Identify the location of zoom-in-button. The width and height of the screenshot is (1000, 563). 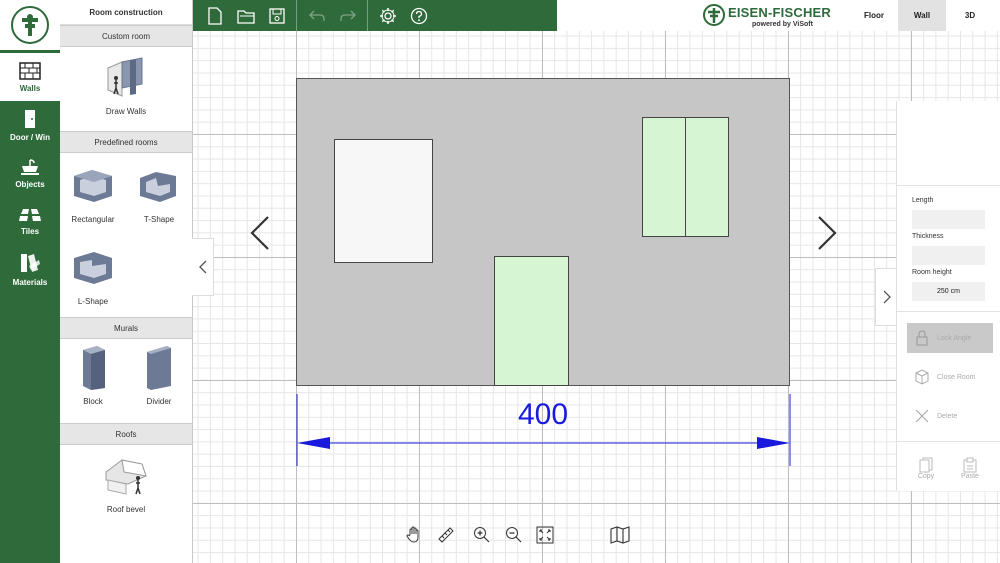
(482, 535).